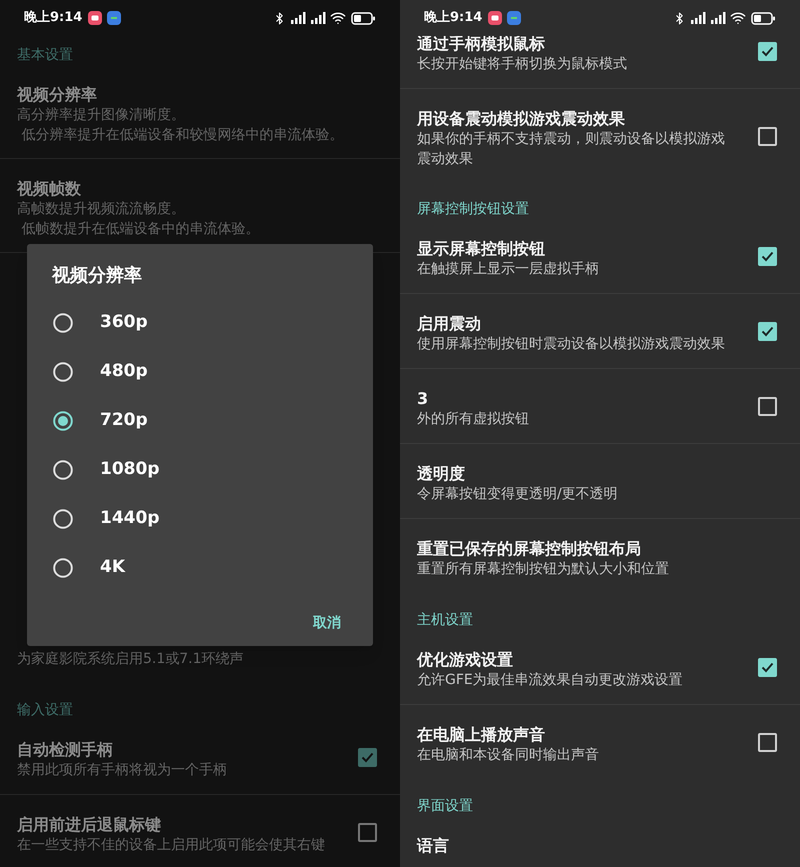 The height and width of the screenshot is (867, 800). What do you see at coordinates (182, 135) in the screenshot?
I see `setting-summary: 低分辨率提升在低端设备和较慢网络中的串流体验。` at bounding box center [182, 135].